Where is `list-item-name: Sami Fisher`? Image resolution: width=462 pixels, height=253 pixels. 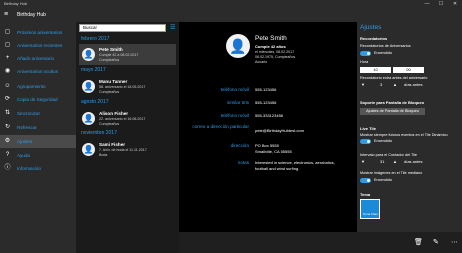
list-item-name: Sami Fisher is located at coordinates (112, 144).